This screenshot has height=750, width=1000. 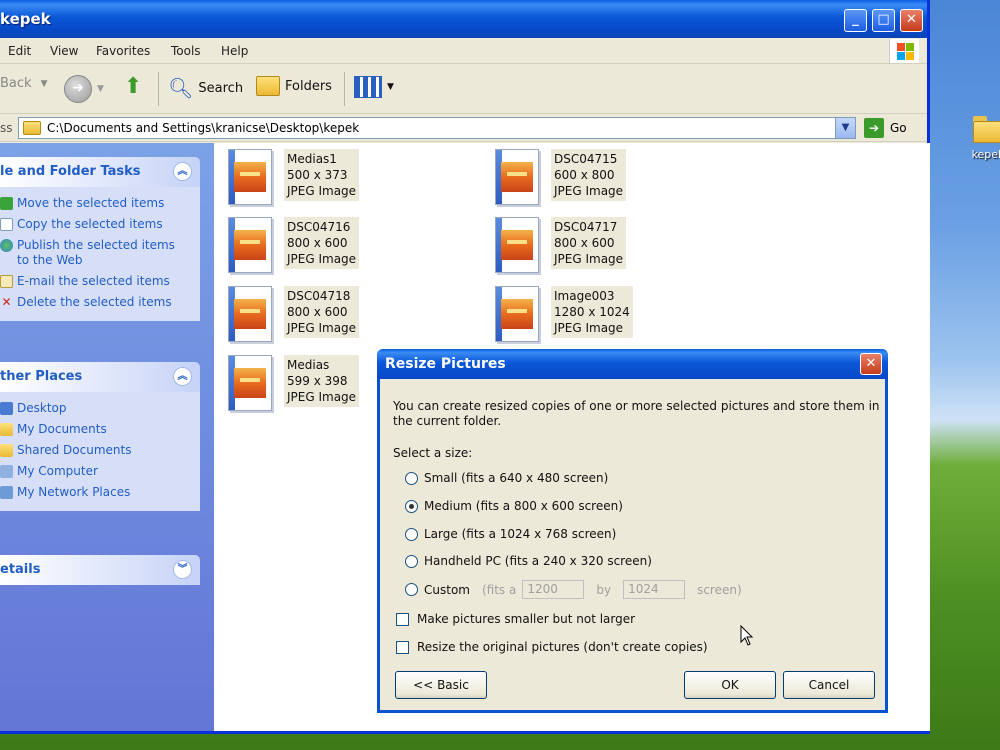 I want to click on place-my-computer: My Computer, so click(x=100, y=471).